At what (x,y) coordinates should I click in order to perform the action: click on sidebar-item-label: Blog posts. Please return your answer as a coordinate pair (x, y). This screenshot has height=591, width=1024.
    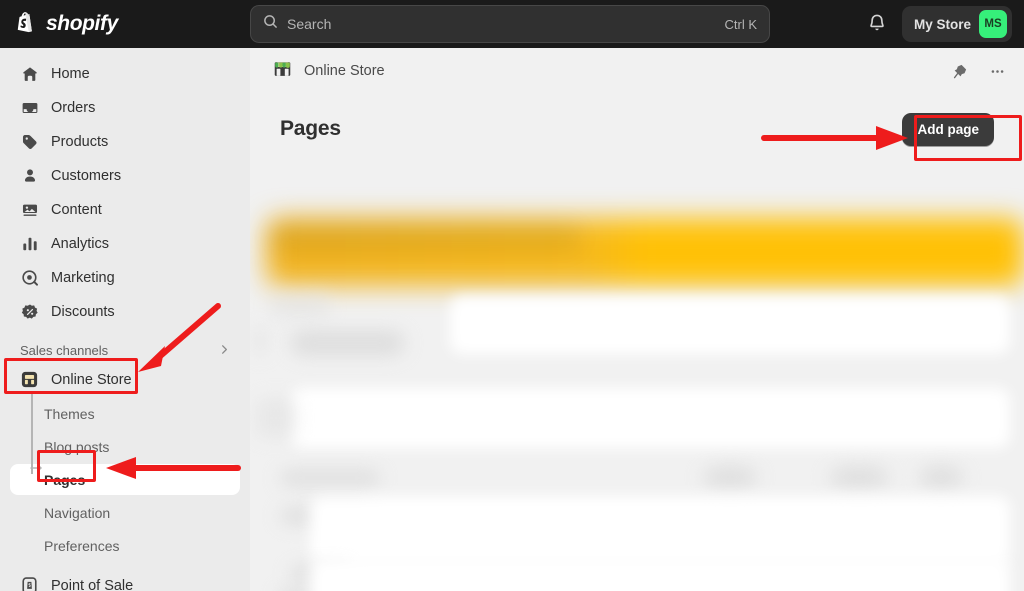
    Looking at the image, I should click on (77, 446).